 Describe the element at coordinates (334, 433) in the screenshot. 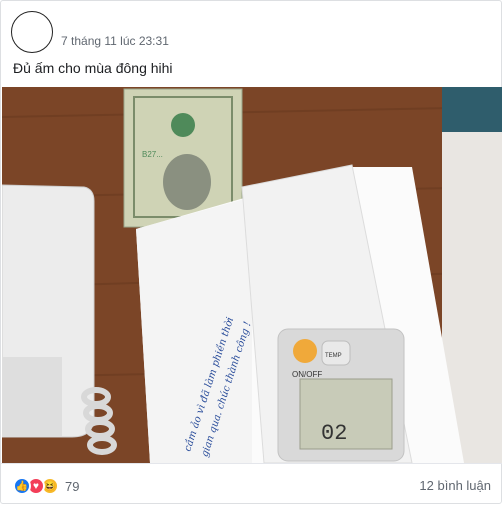

I see `remote-display-text: 02` at that location.